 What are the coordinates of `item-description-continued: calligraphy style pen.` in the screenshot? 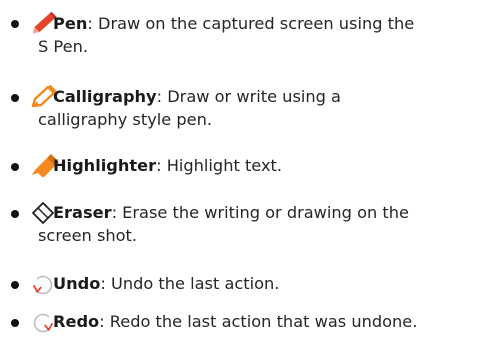 It's located at (125, 119).